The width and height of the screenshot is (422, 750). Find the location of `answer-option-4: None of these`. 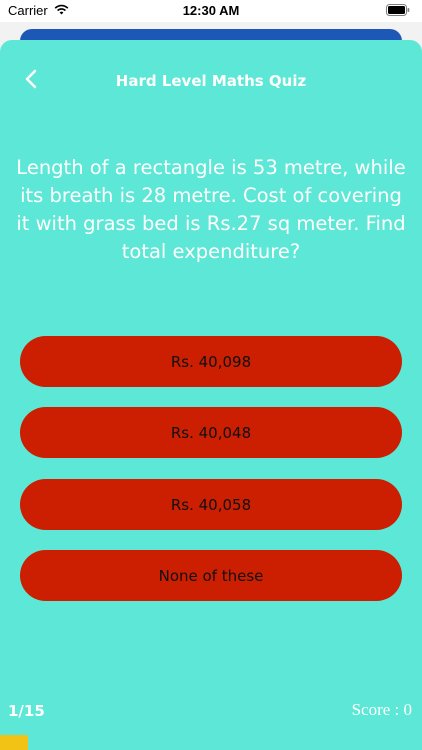

answer-option-4: None of these is located at coordinates (211, 575).